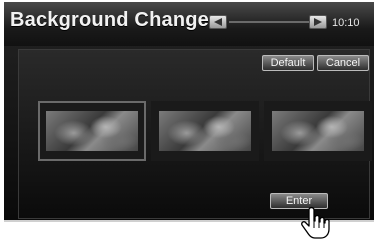 The image size is (378, 240). I want to click on triangle-left-icon, so click(218, 22).